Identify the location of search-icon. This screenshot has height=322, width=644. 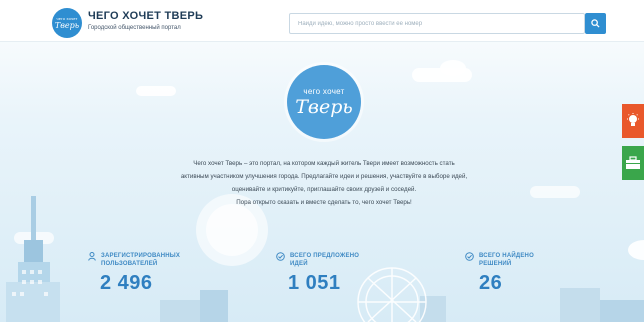
(595, 23).